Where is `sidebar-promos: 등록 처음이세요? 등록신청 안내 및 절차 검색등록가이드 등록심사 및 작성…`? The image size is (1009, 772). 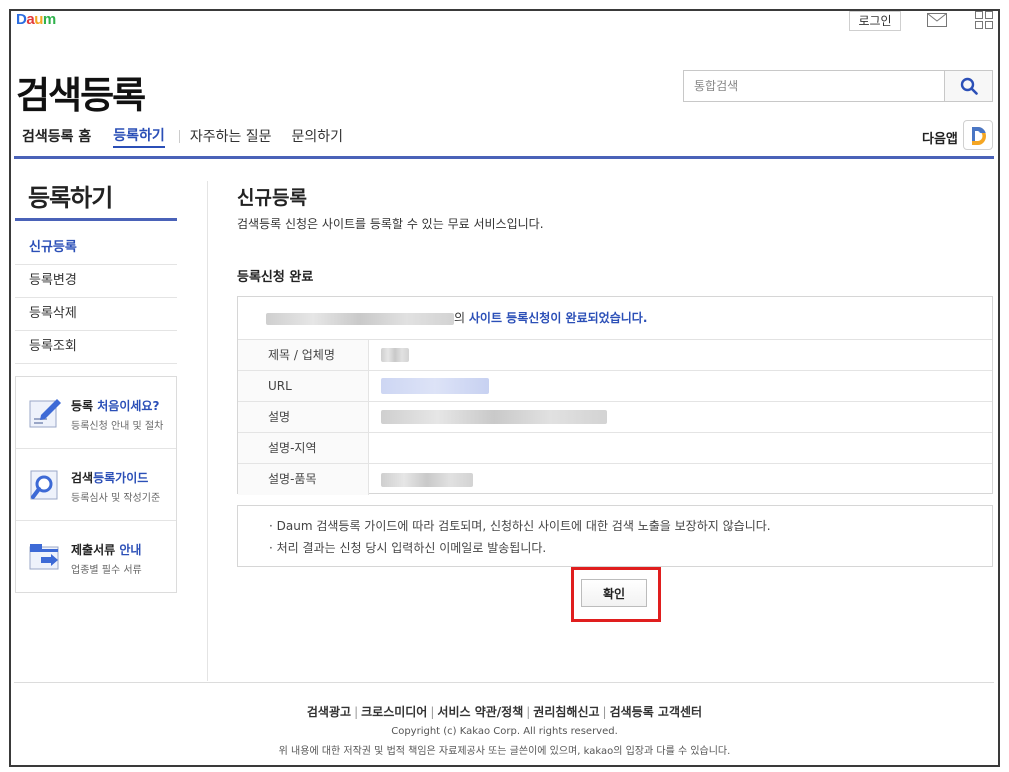
sidebar-promos: 등록 처음이세요? 등록신청 안내 및 절차 검색등록가이드 등록심사 및 작성… is located at coordinates (96, 484).